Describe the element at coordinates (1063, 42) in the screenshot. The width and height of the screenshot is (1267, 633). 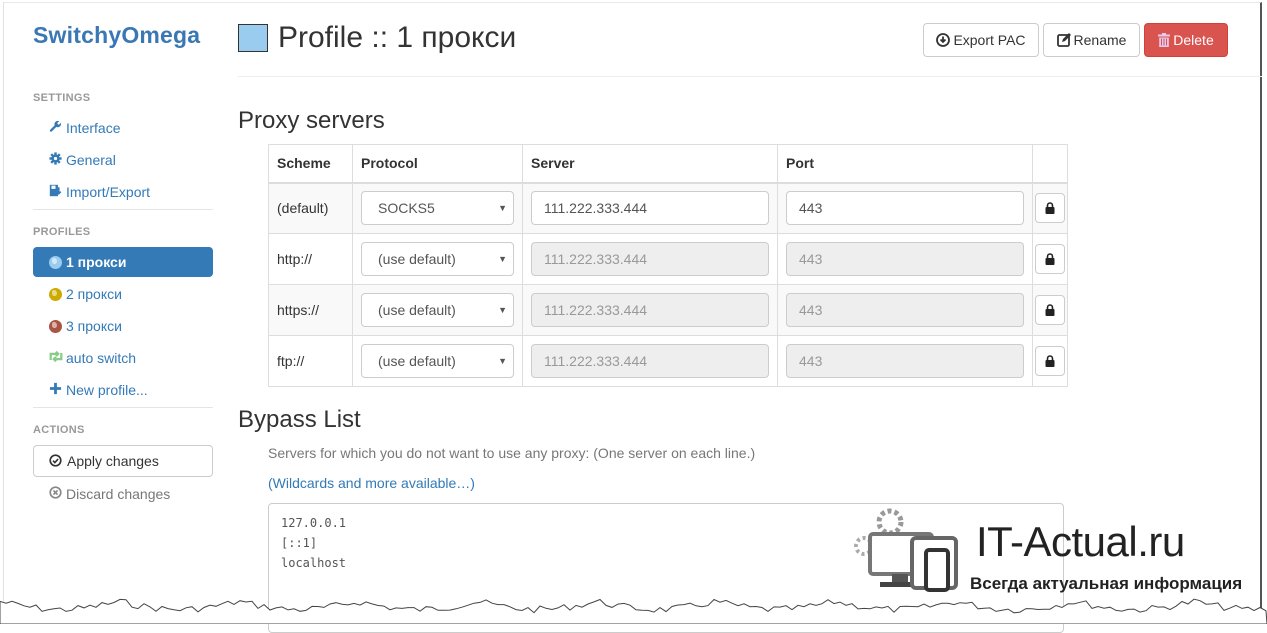
I see `edit-icon` at that location.